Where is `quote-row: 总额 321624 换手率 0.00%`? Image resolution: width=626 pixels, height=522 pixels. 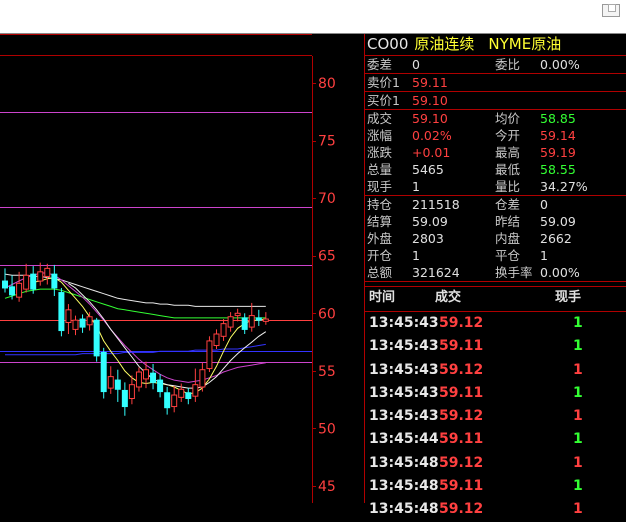
quote-row: 总额 321624 换手率 0.00% is located at coordinates (495, 273).